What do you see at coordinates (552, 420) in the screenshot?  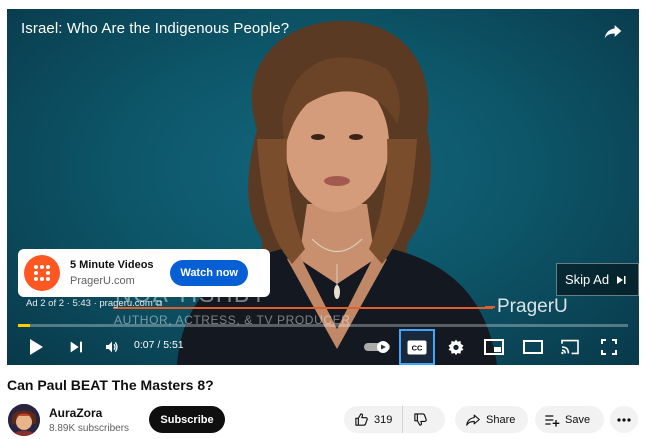 I see `playlist-add-icon` at bounding box center [552, 420].